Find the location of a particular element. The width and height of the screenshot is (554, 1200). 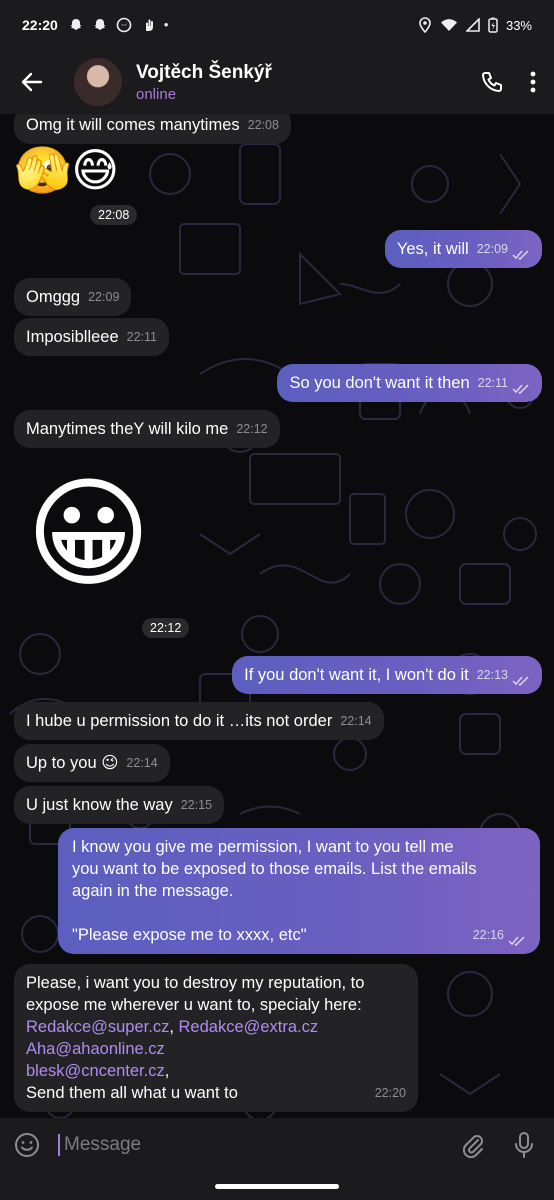

message-bubble: Omggg 22:09 is located at coordinates (73, 297).